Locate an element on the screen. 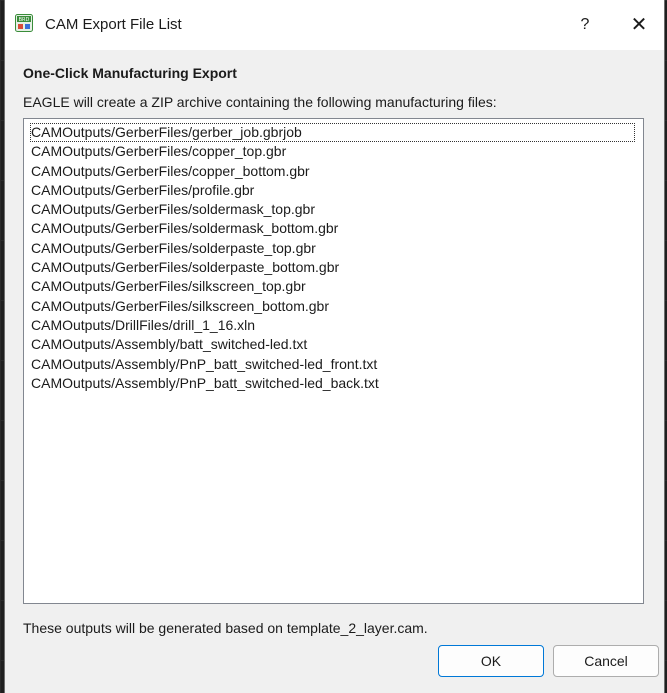 This screenshot has width=667, height=693. list-item: CAMOutputs/GerberFiles/copper_top.gbr is located at coordinates (333, 151).